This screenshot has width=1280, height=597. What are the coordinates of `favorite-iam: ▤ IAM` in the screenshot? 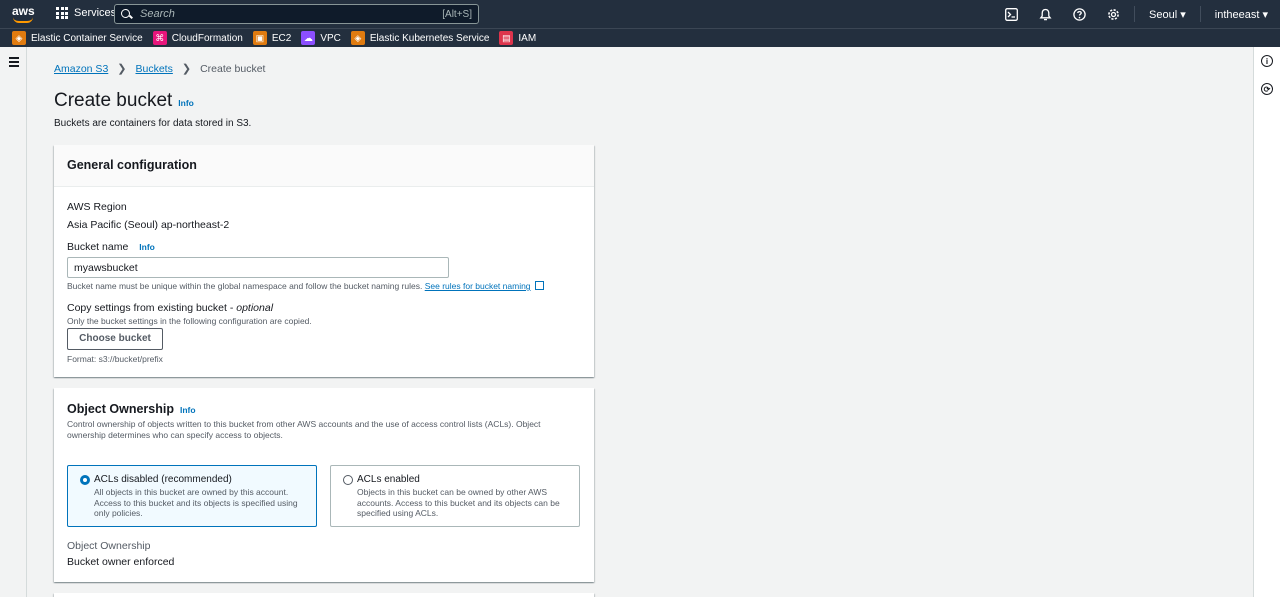 It's located at (517, 38).